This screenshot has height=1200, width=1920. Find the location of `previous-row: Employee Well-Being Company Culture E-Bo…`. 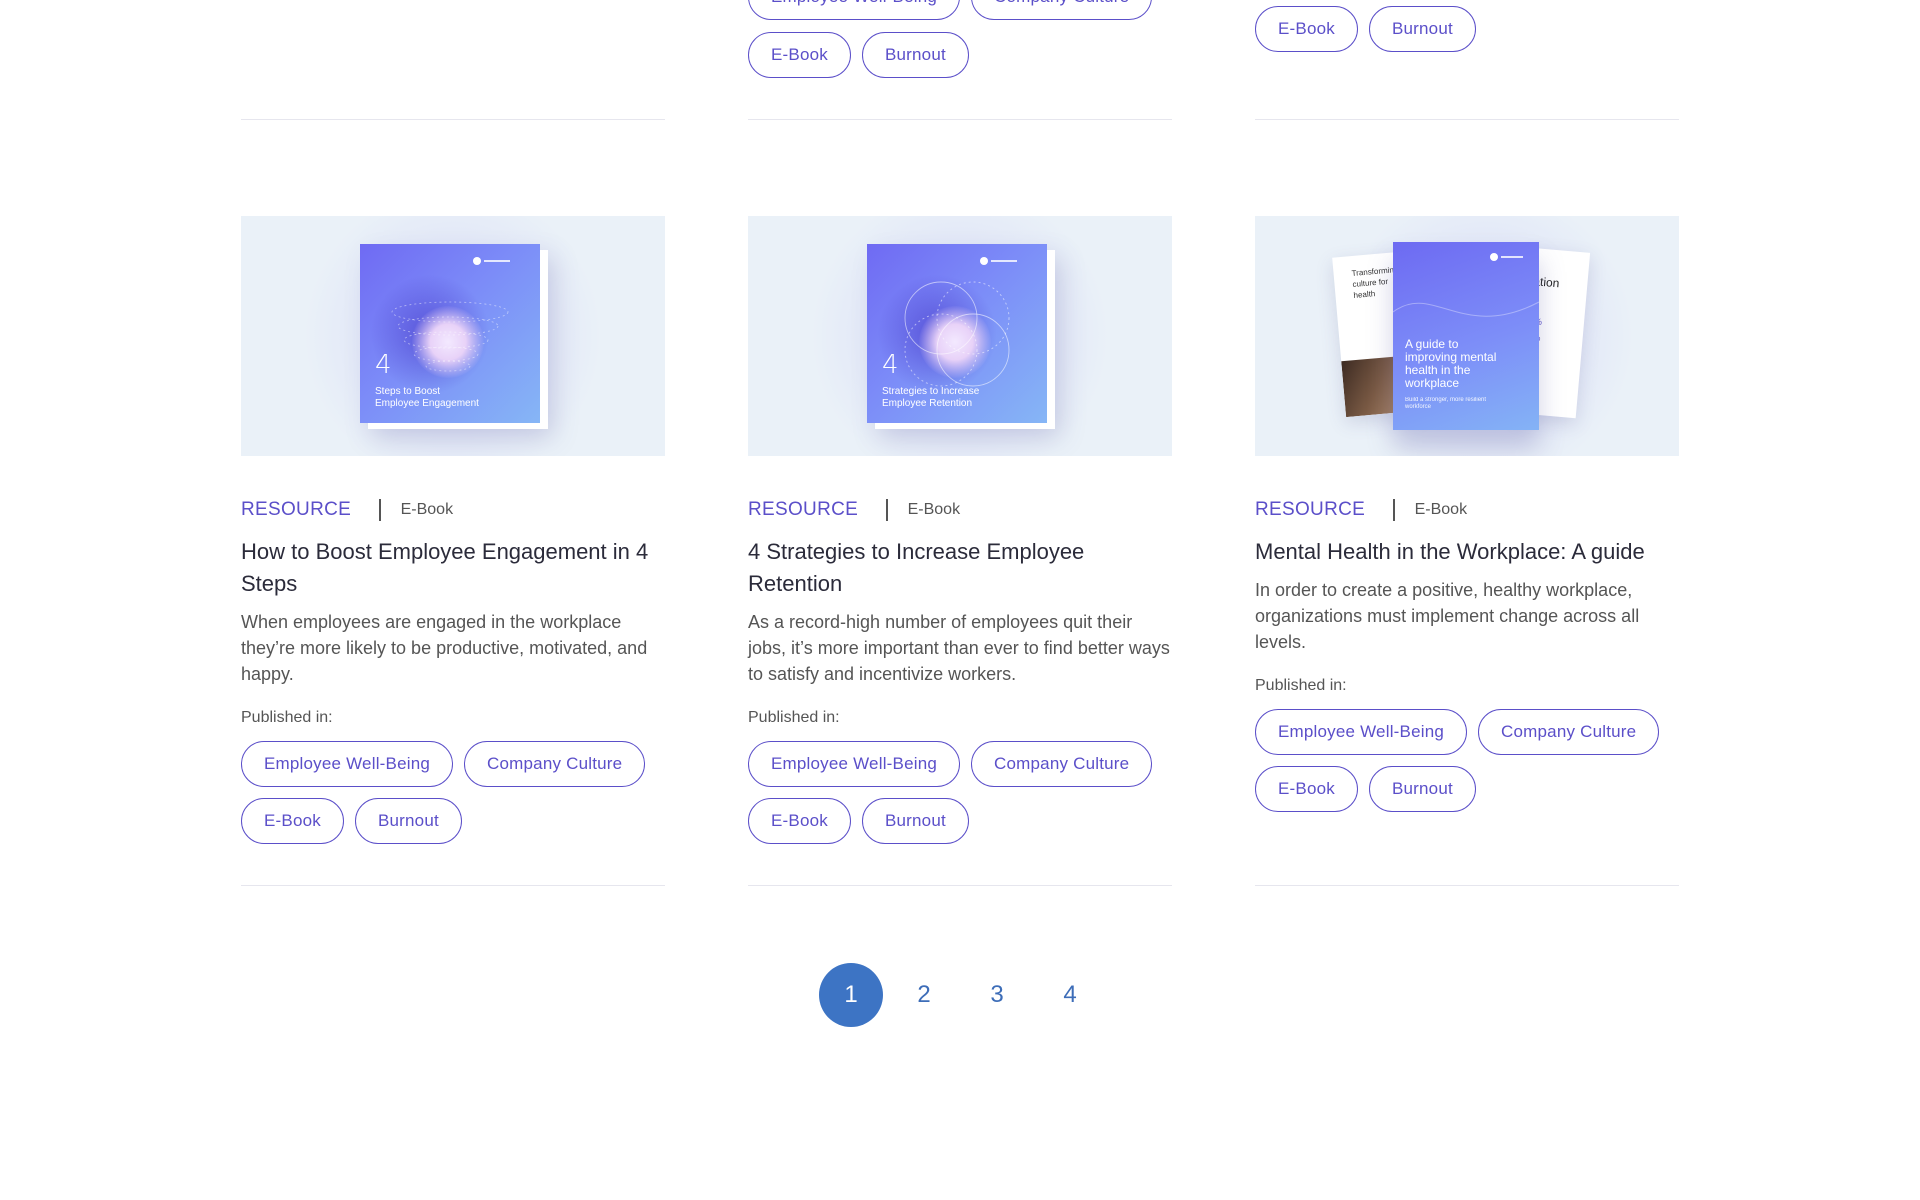

previous-row: Employee Well-Being Company Culture E-Bo… is located at coordinates (960, 61).